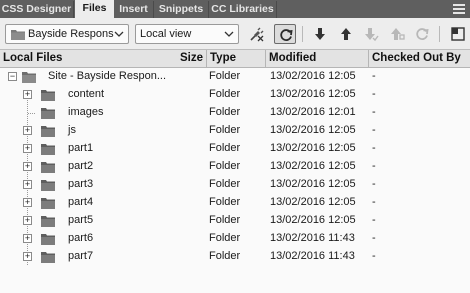 The height and width of the screenshot is (293, 470). Describe the element at coordinates (134, 9) in the screenshot. I see `tab-insert: Insert` at that location.